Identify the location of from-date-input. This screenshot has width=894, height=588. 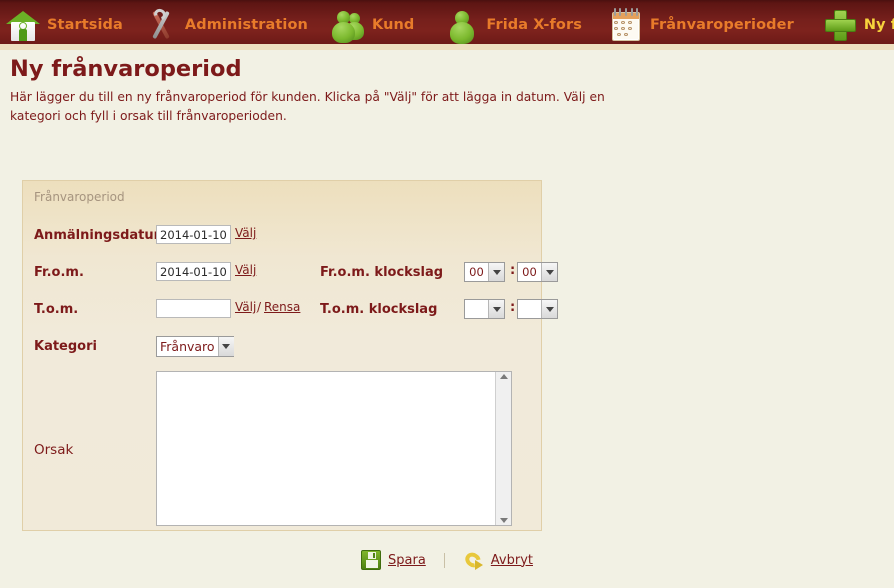
(193, 271).